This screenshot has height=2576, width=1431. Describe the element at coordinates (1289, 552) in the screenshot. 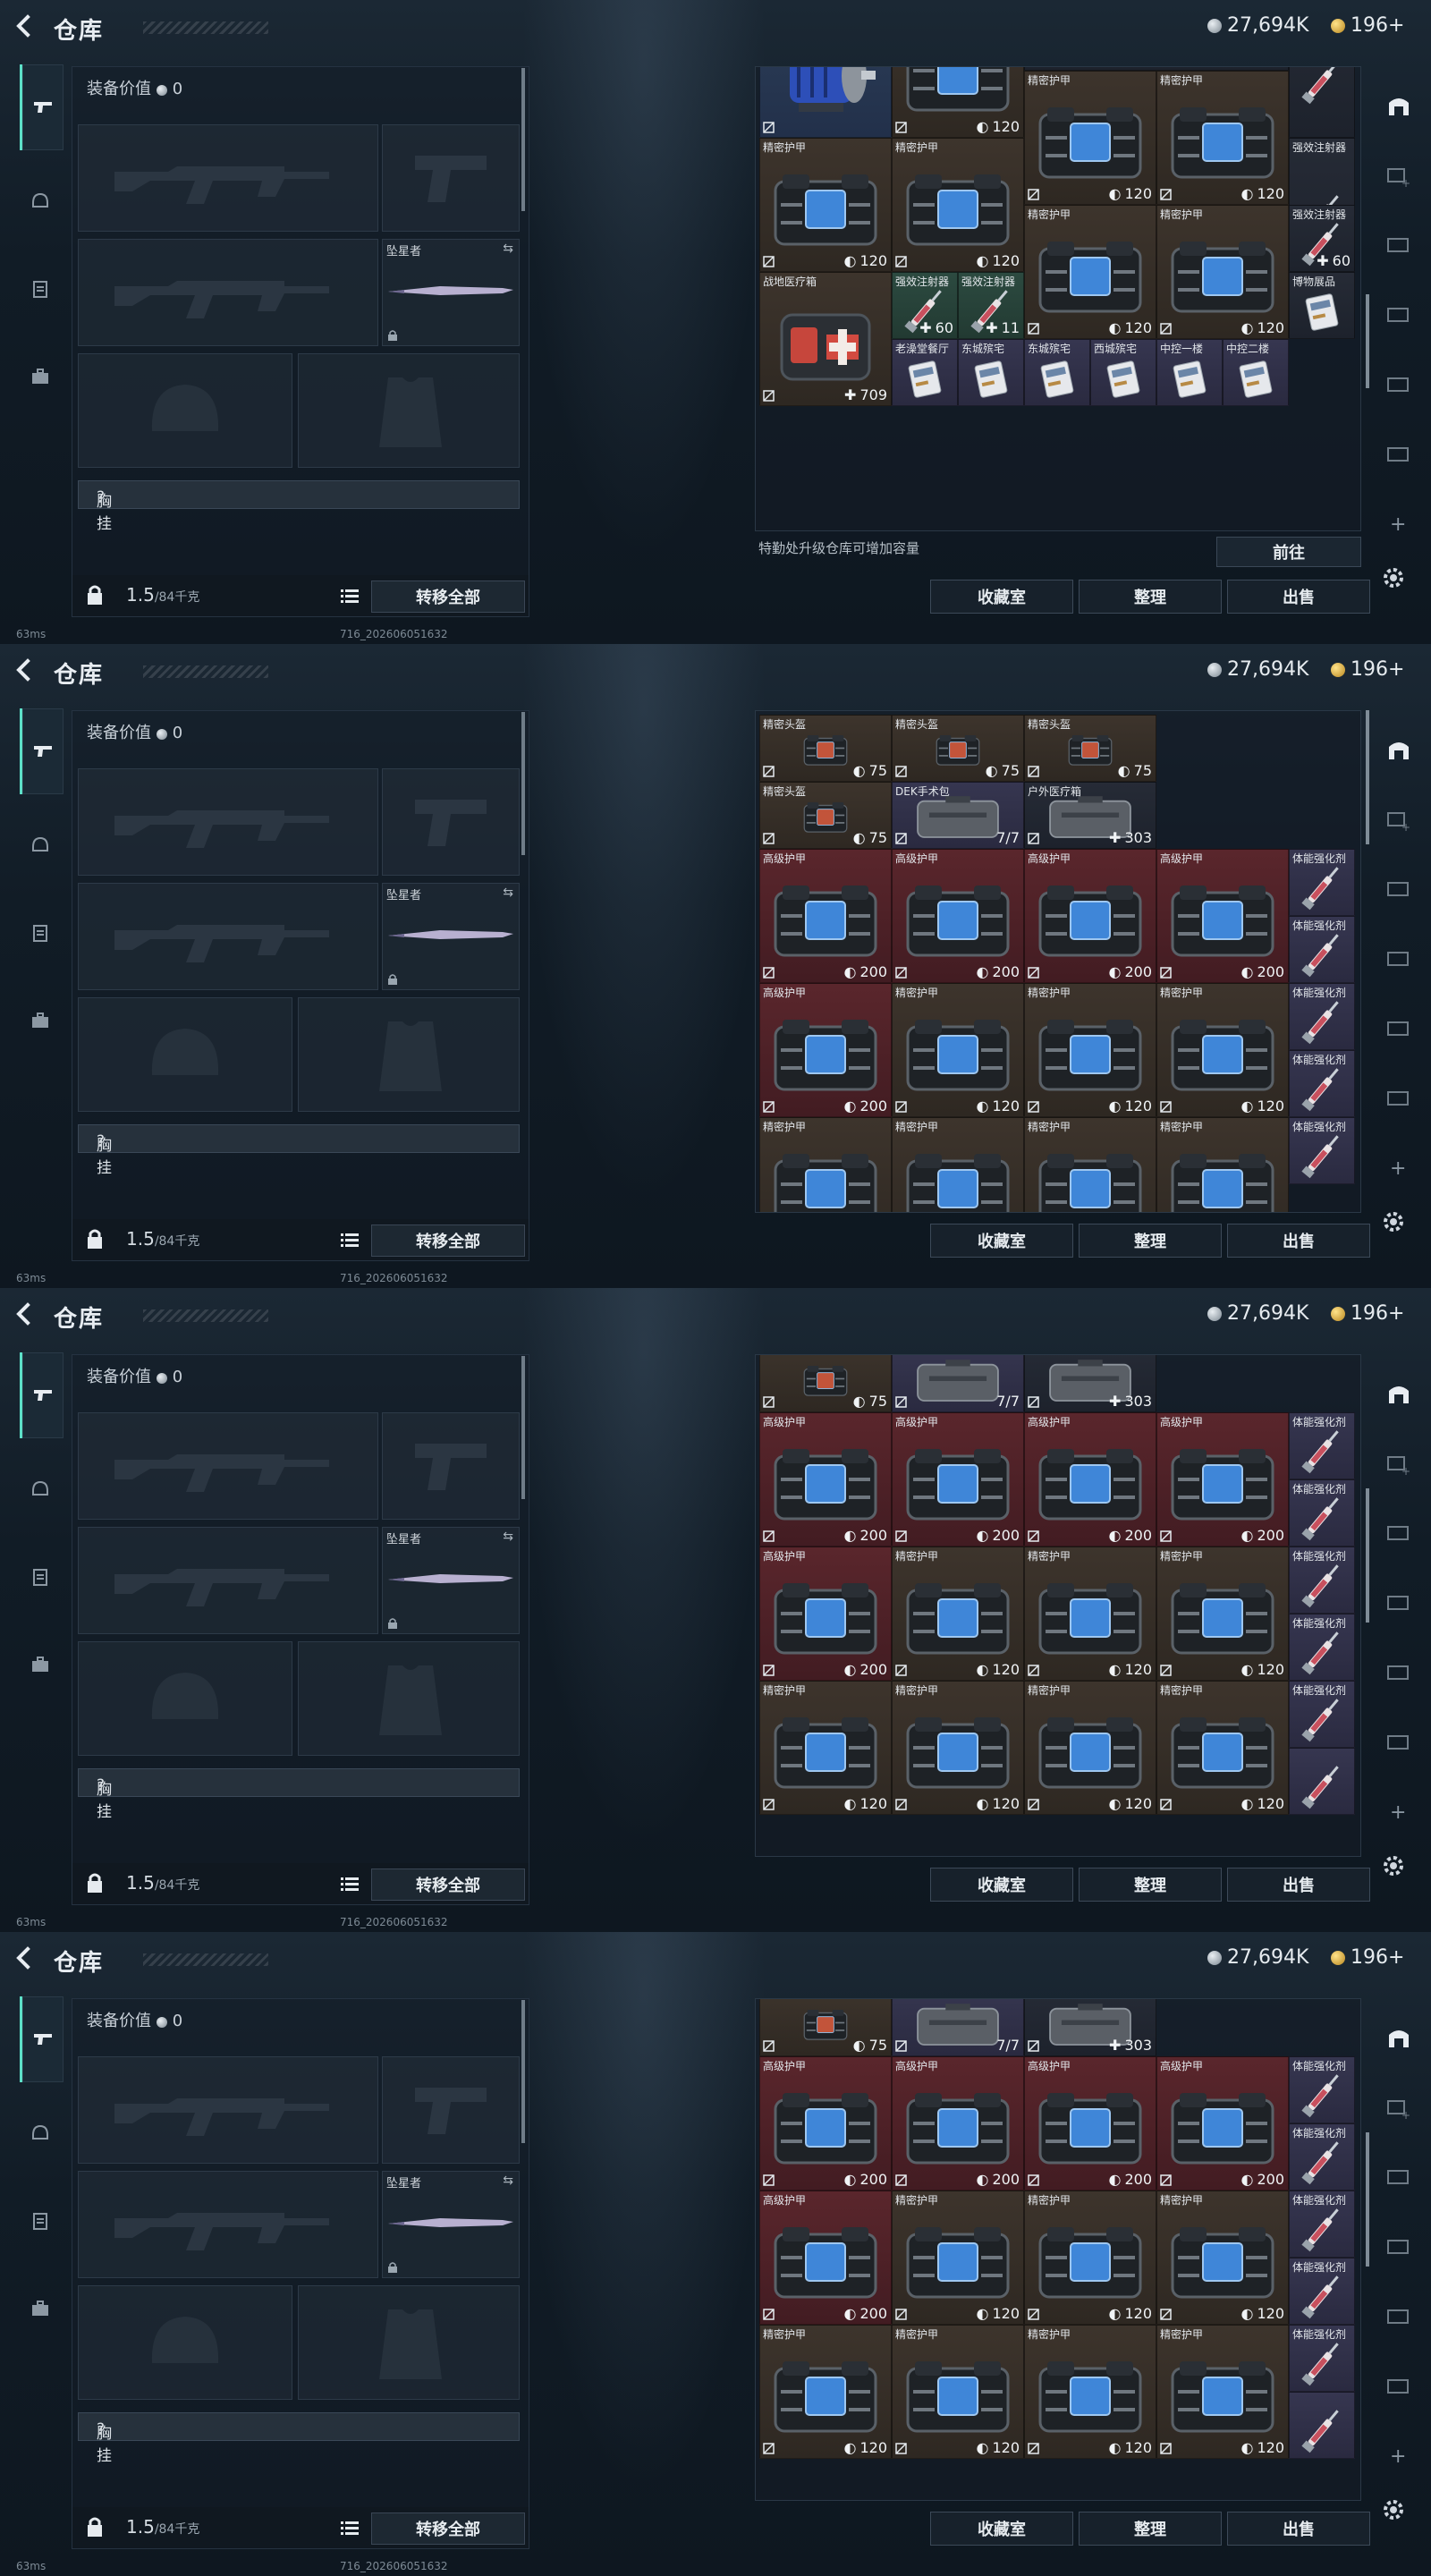

I see `goto-button: 前往` at that location.